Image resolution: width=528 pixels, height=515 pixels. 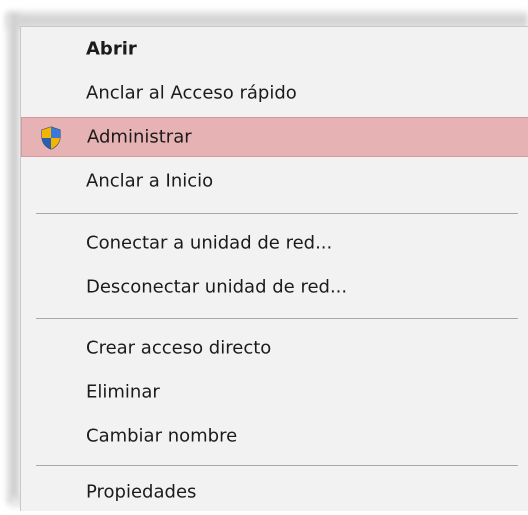 I want to click on menu-item-label: Eliminar, so click(x=123, y=392).